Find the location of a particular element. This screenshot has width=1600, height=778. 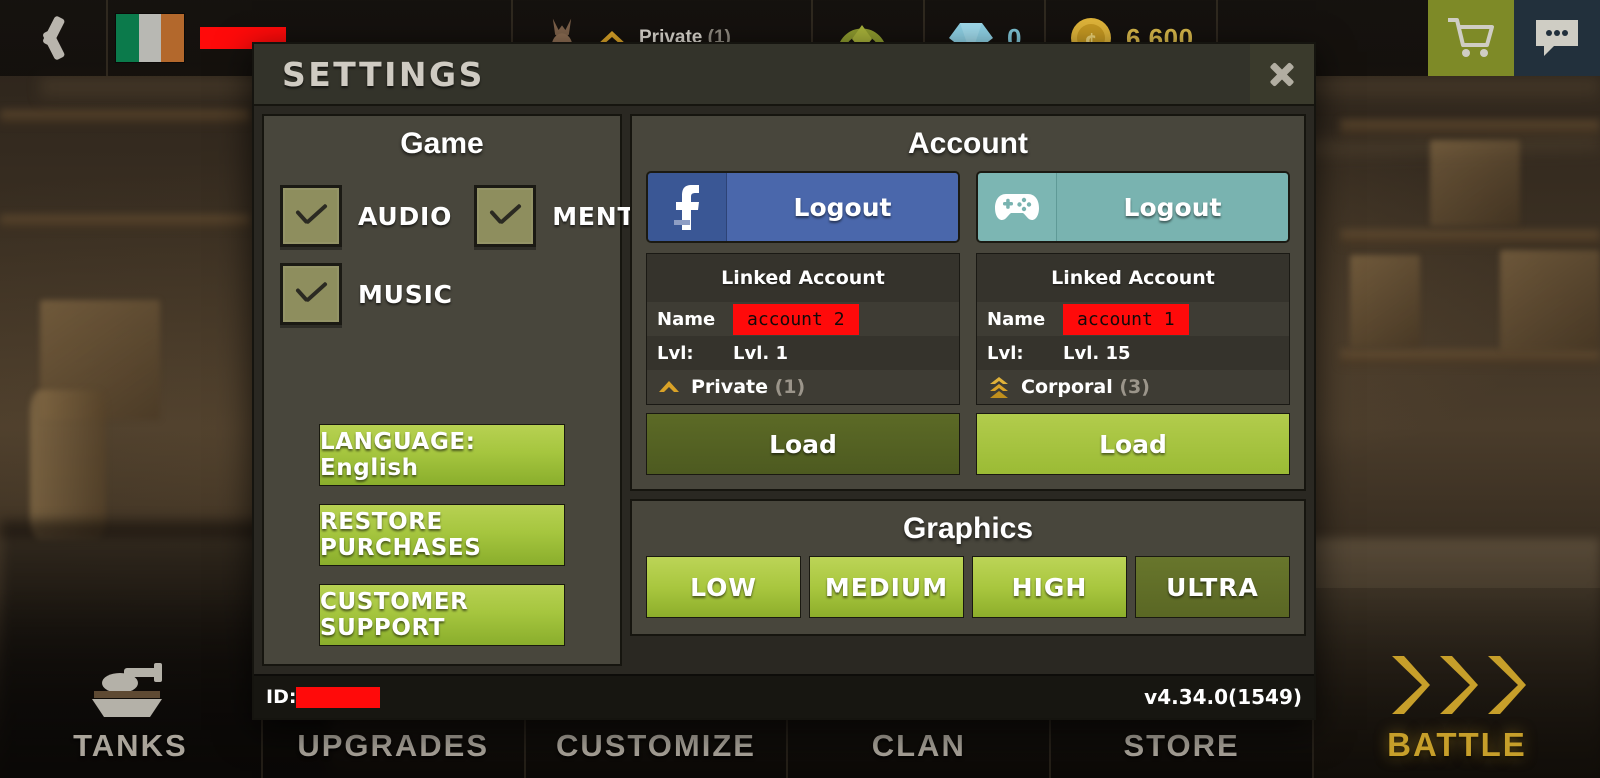

modal-footer: ID: v4.34.0(1549) is located at coordinates (784, 696).